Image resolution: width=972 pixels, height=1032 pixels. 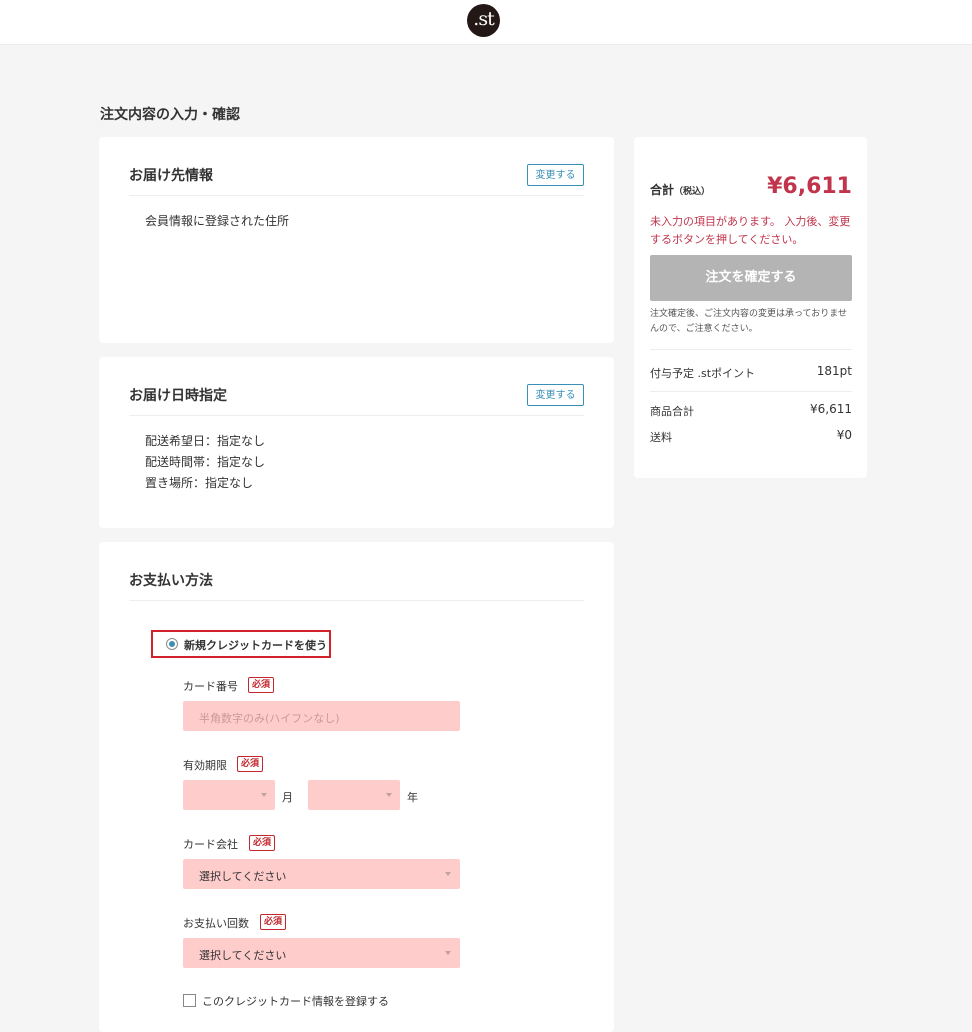 I want to click on drop-place-text: 置き場所：指定なし, so click(x=199, y=483).